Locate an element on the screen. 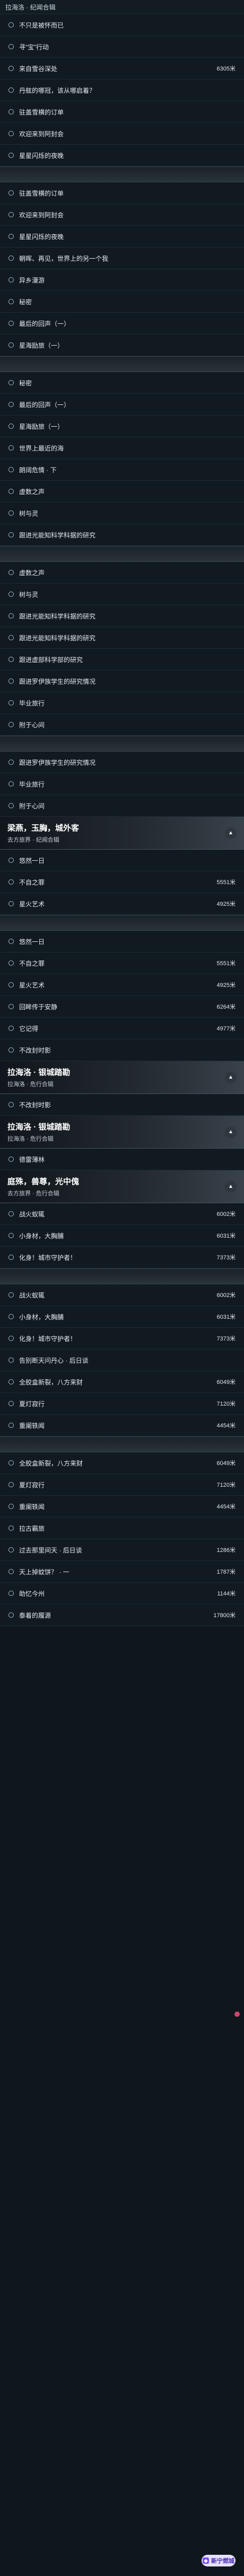  quest-row: 过去那里间天 · 后日谈 1286米 is located at coordinates (122, 1550).